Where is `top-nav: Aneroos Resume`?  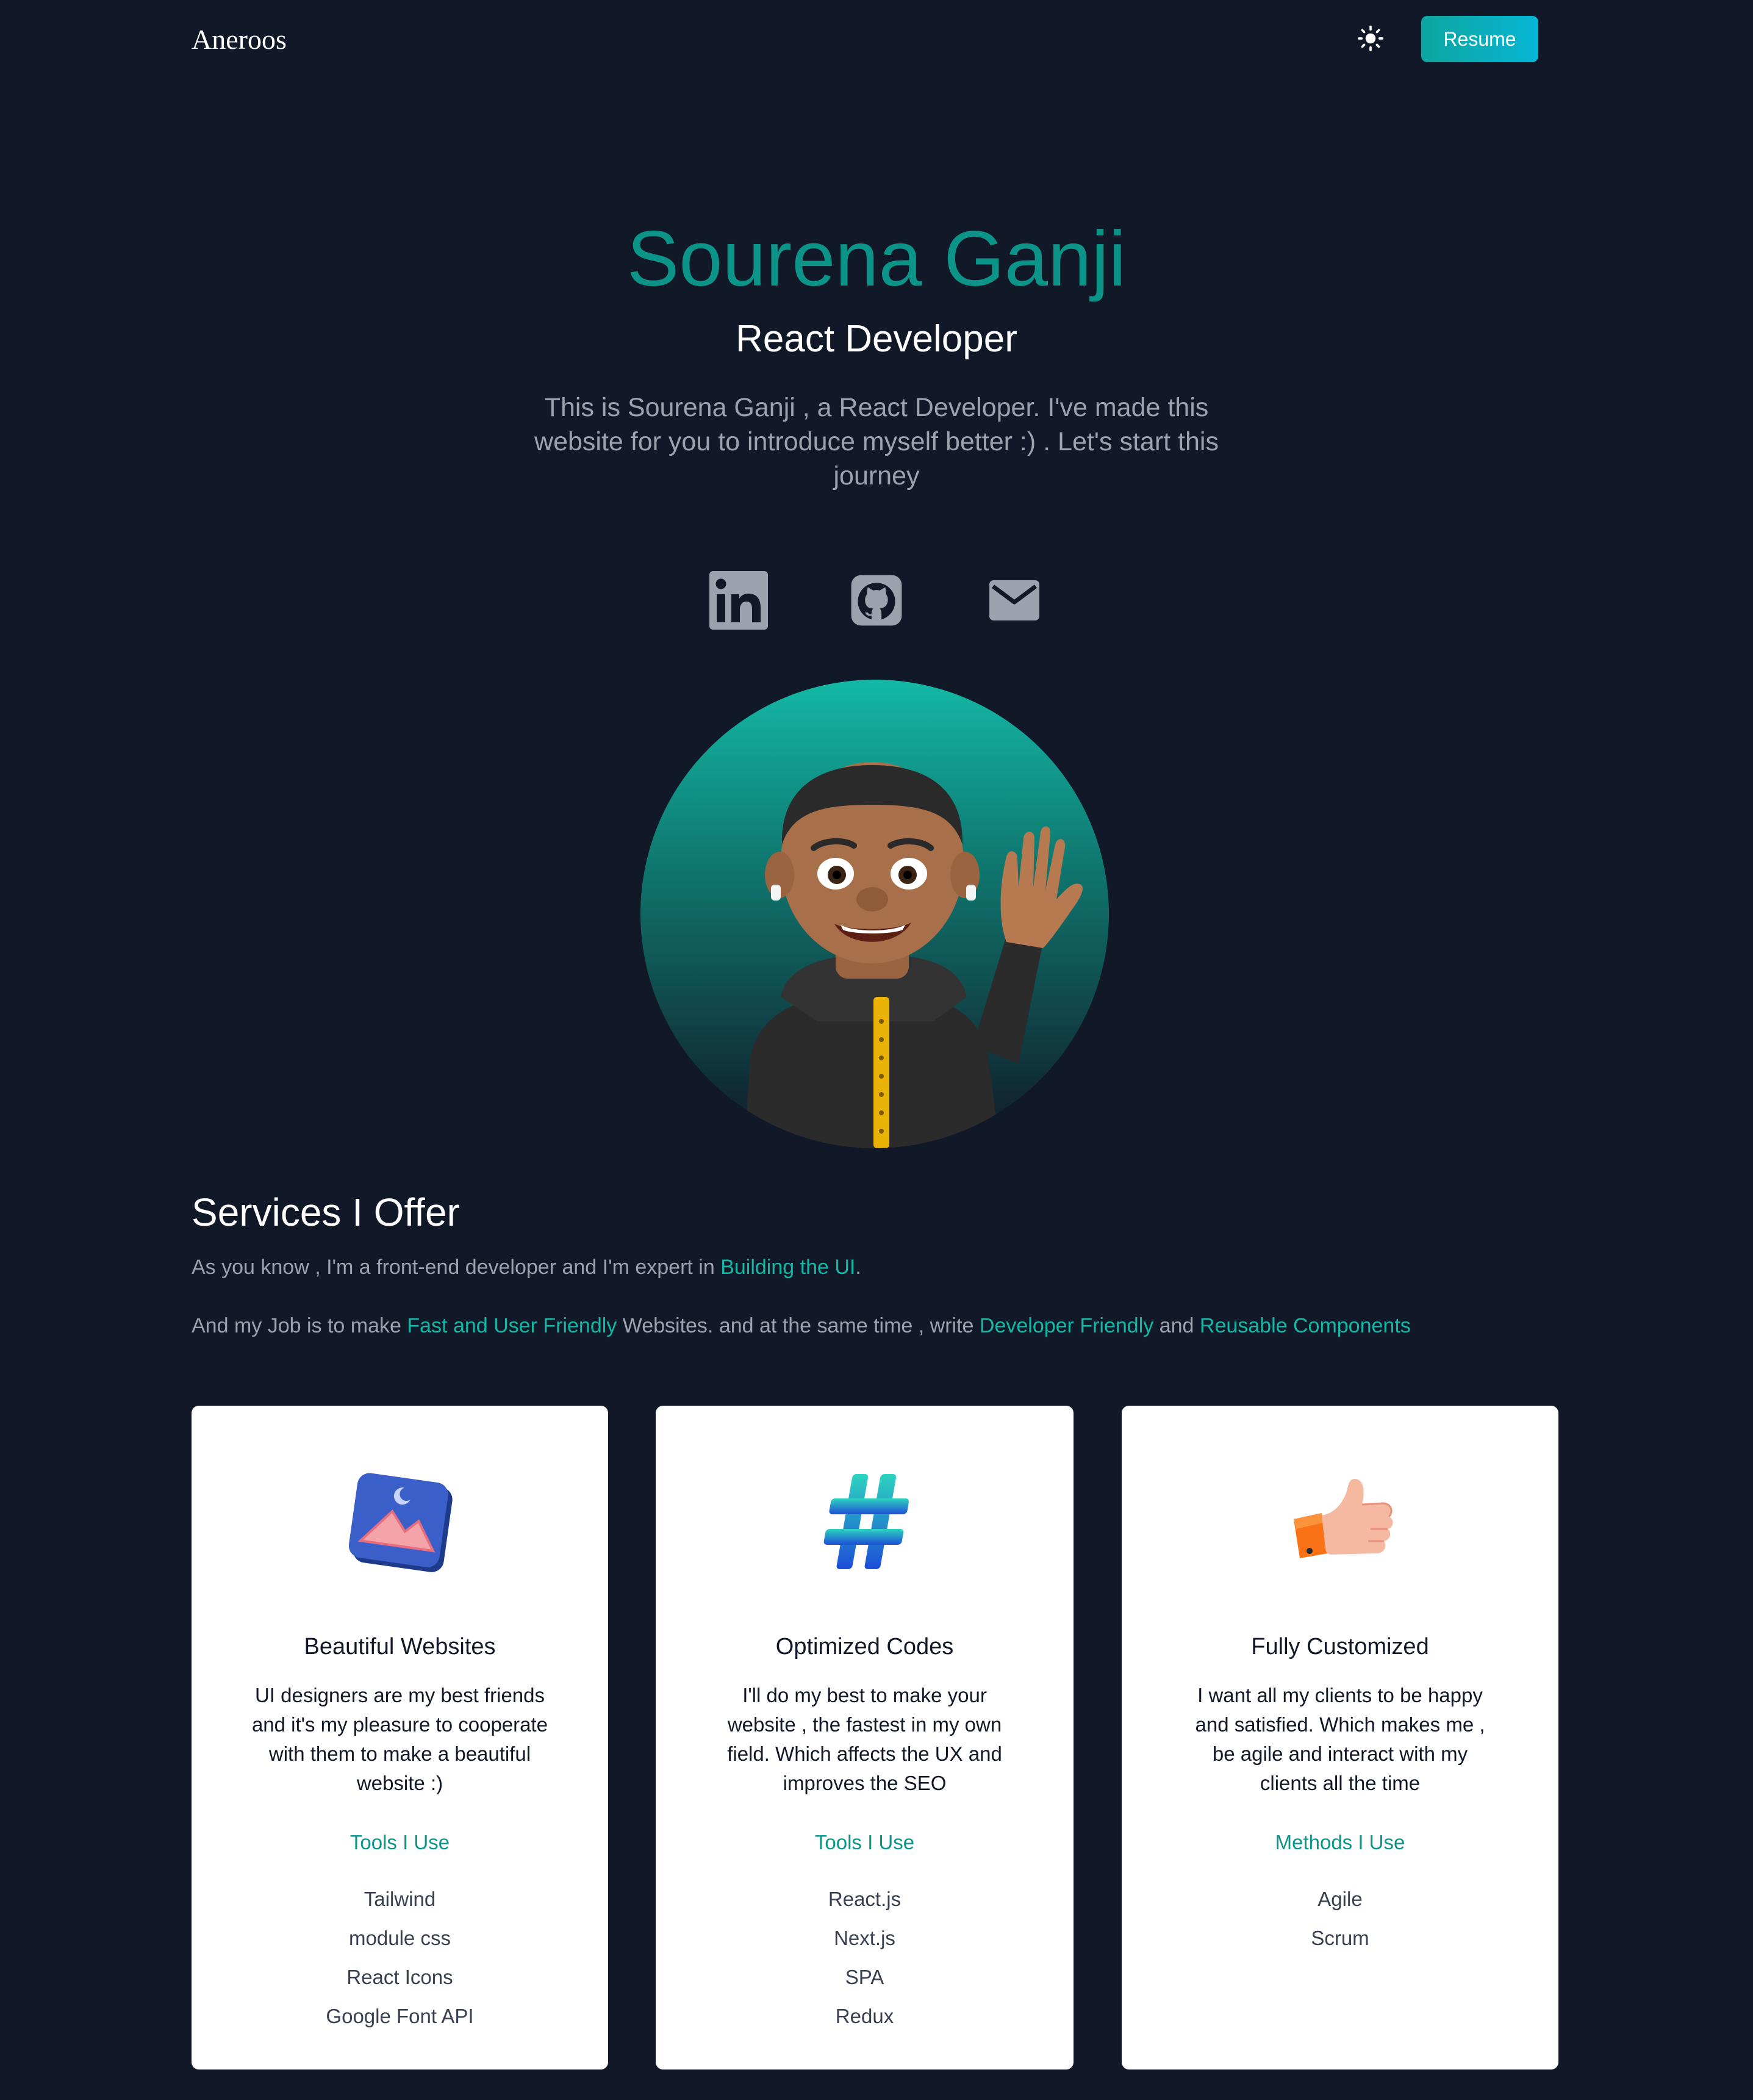
top-nav: Aneroos Resume is located at coordinates (877, 39).